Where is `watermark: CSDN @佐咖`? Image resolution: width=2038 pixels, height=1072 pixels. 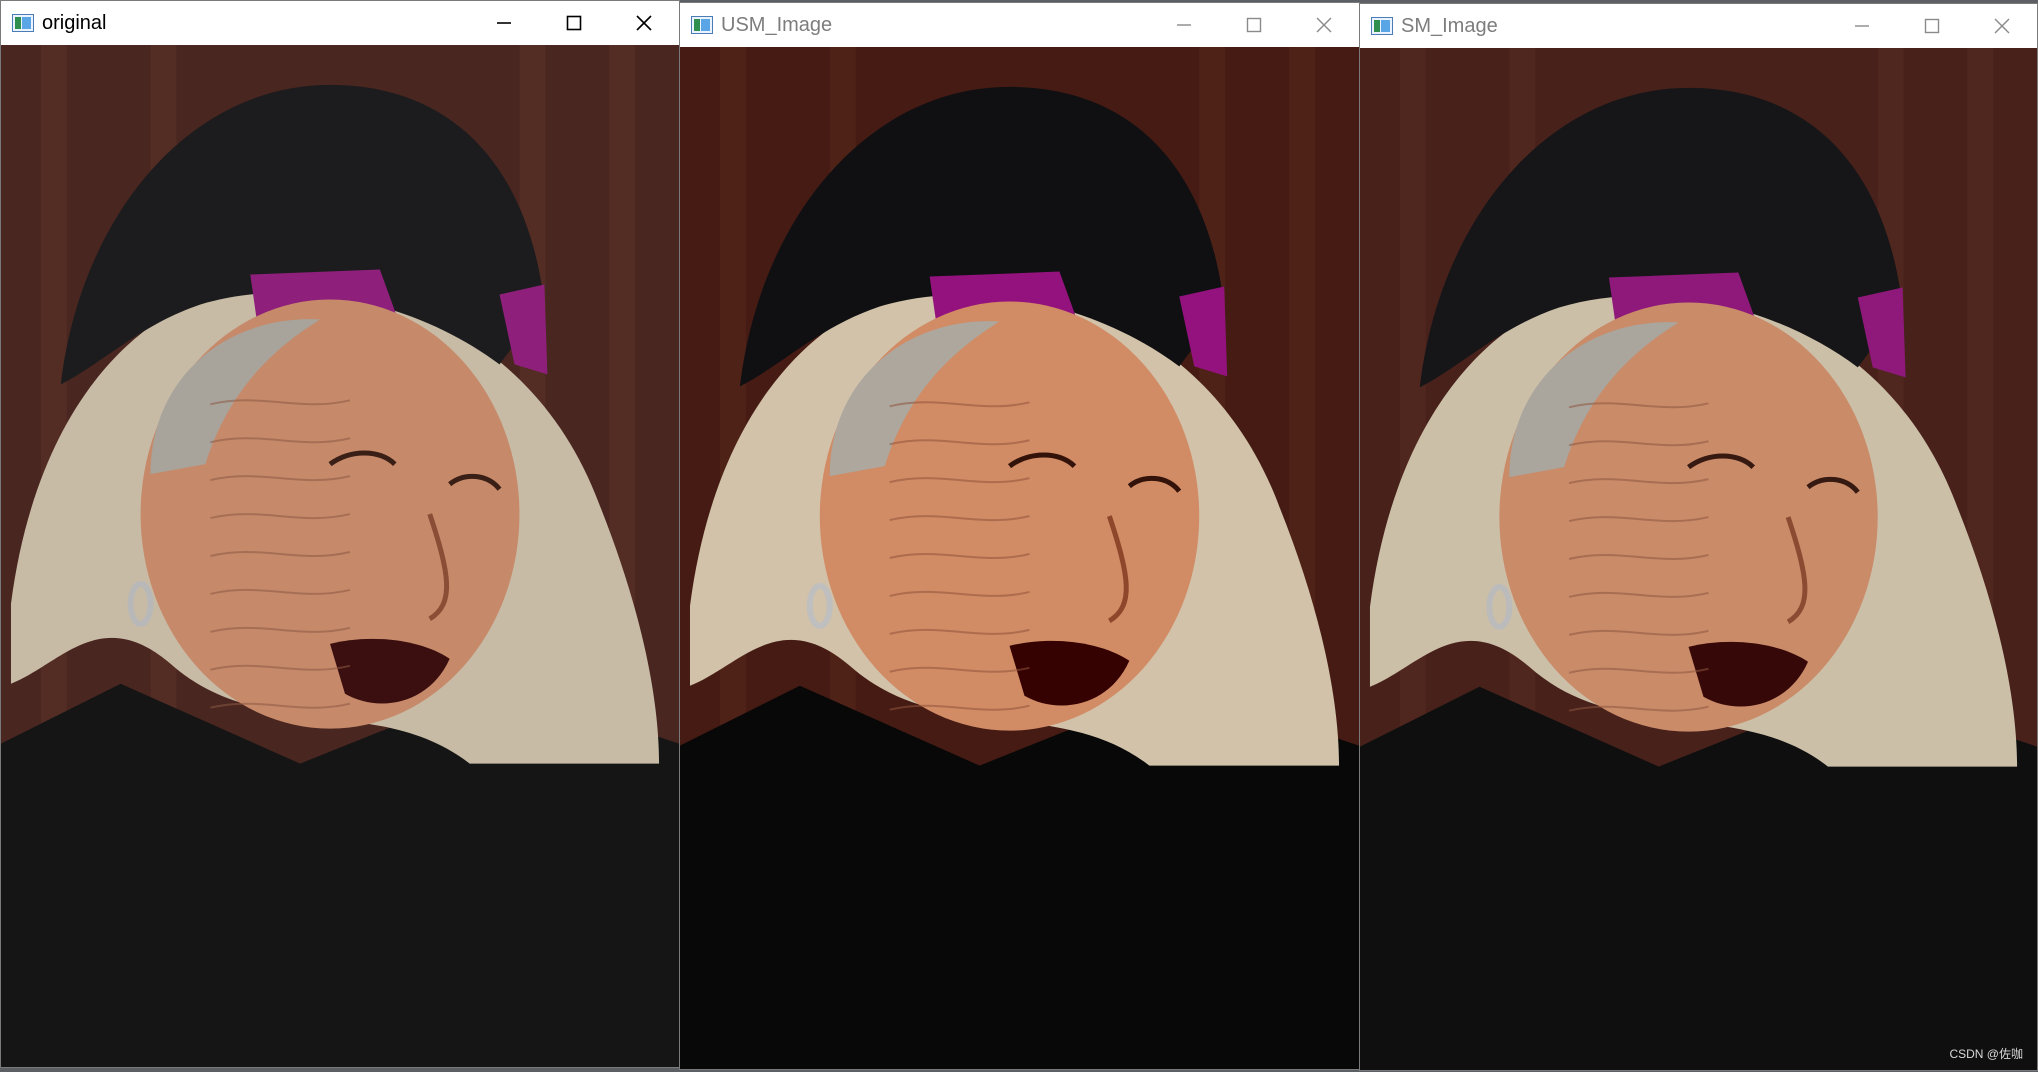
watermark: CSDN @佐咖 is located at coordinates (1986, 1054).